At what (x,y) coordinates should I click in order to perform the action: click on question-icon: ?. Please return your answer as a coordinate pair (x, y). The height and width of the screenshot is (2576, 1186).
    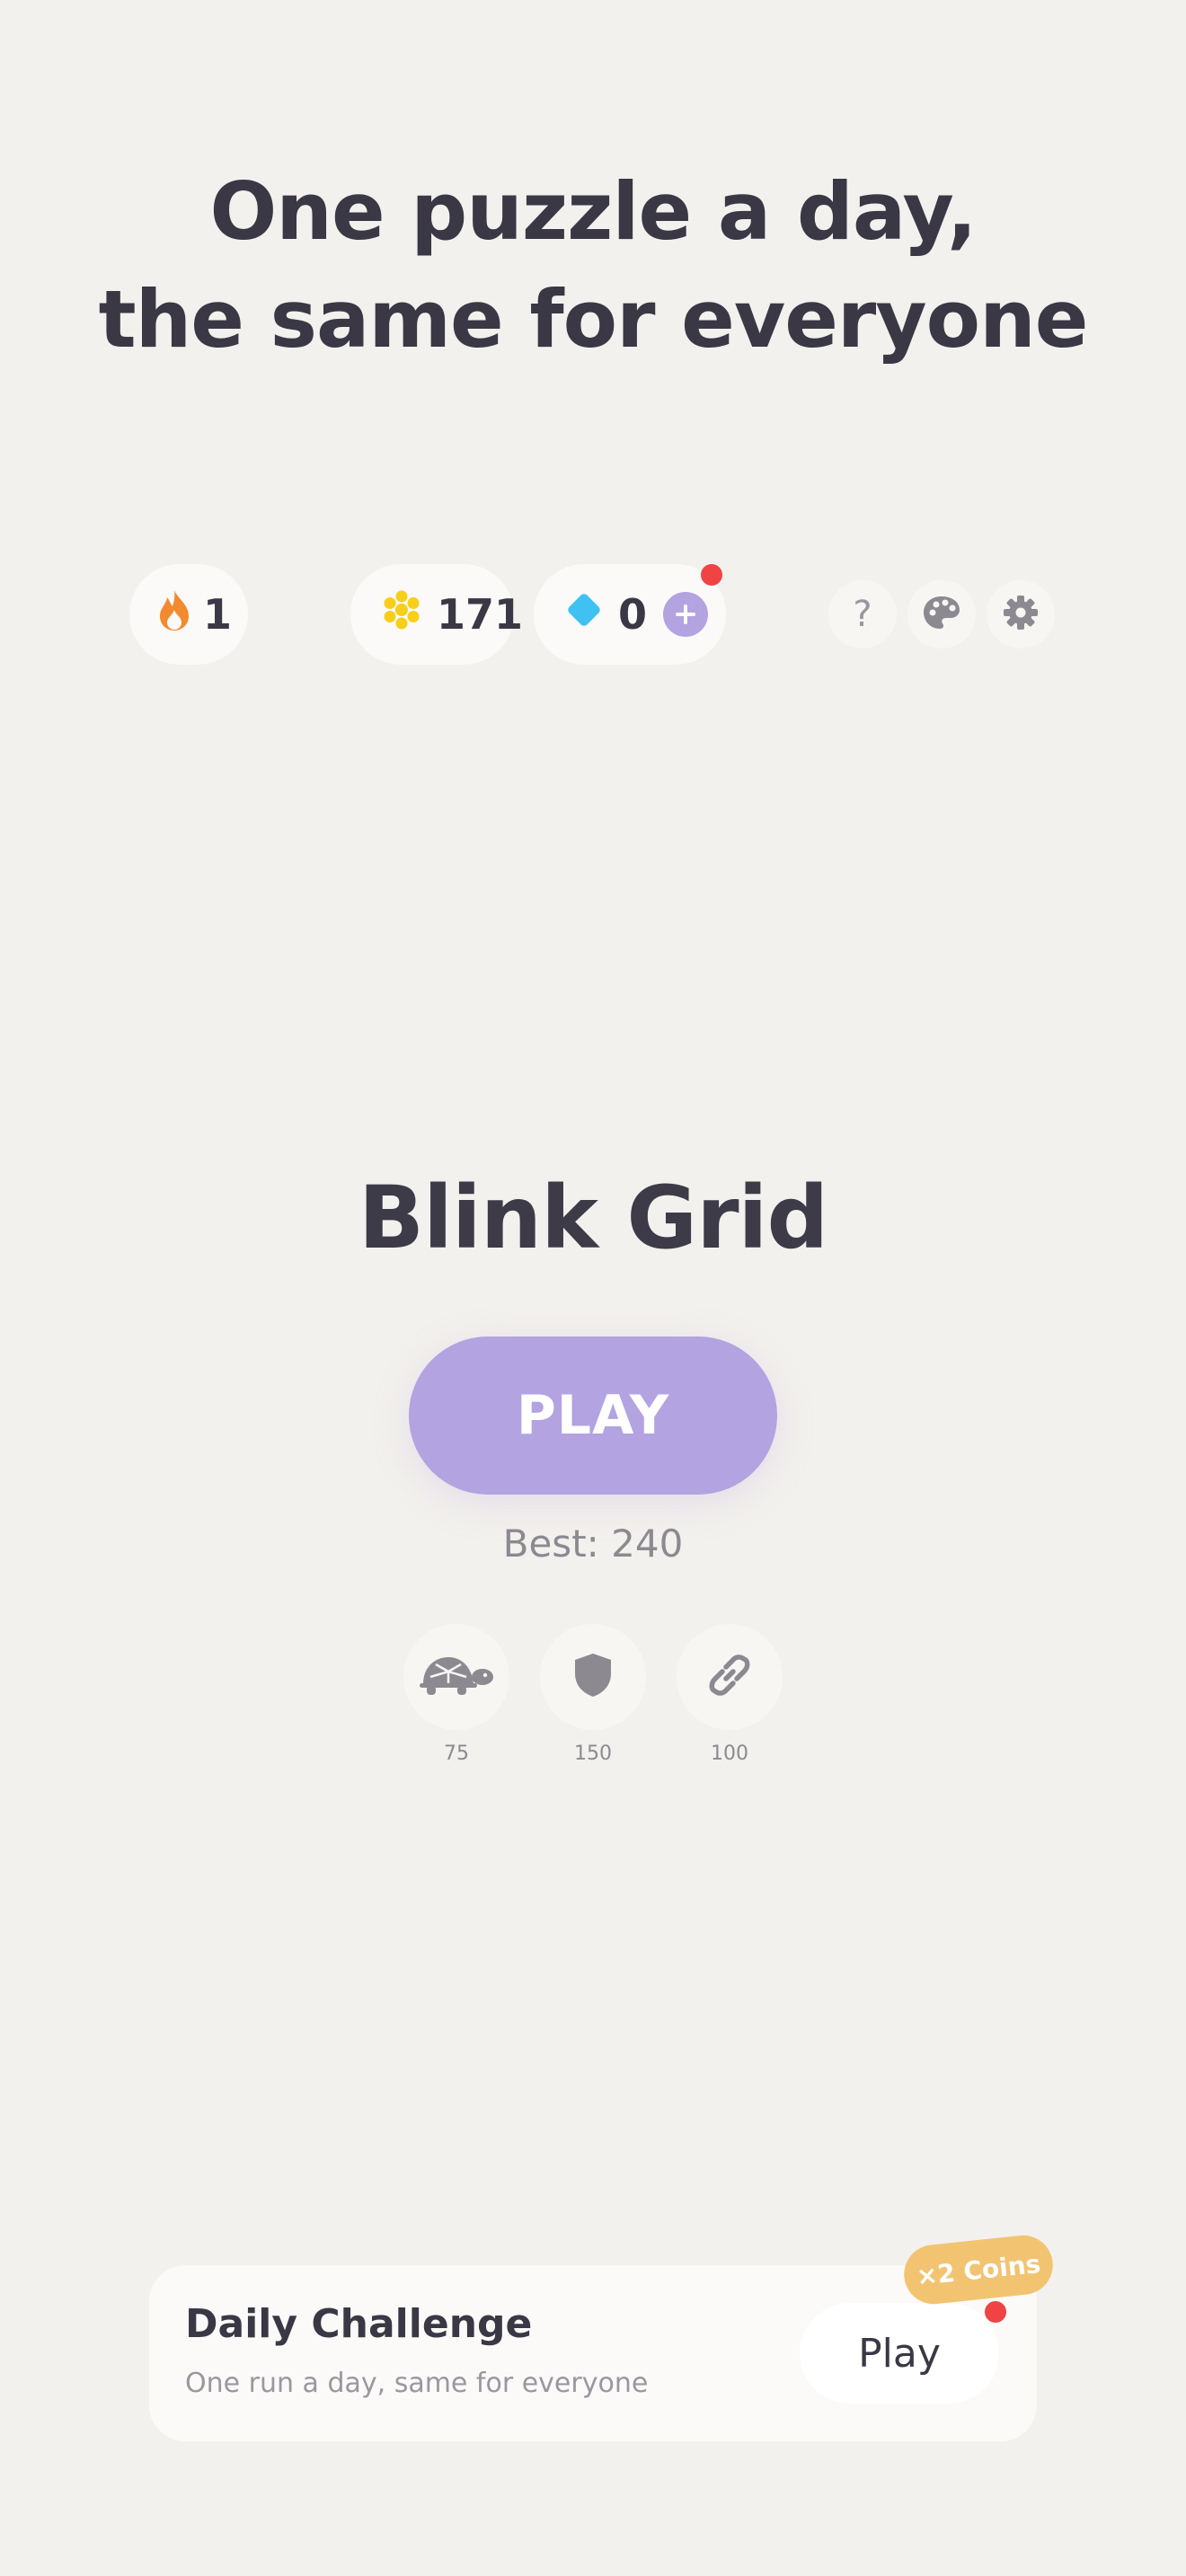
    Looking at the image, I should click on (862, 614).